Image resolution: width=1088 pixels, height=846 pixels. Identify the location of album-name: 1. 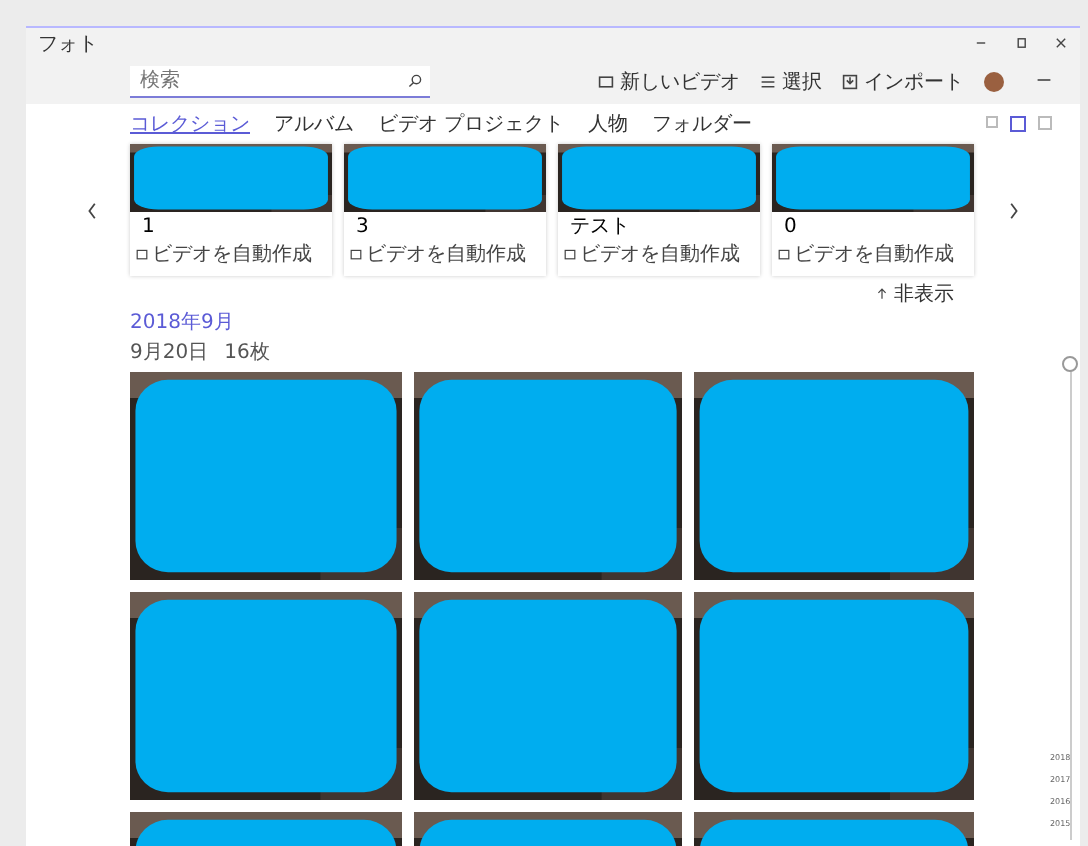
(149, 227).